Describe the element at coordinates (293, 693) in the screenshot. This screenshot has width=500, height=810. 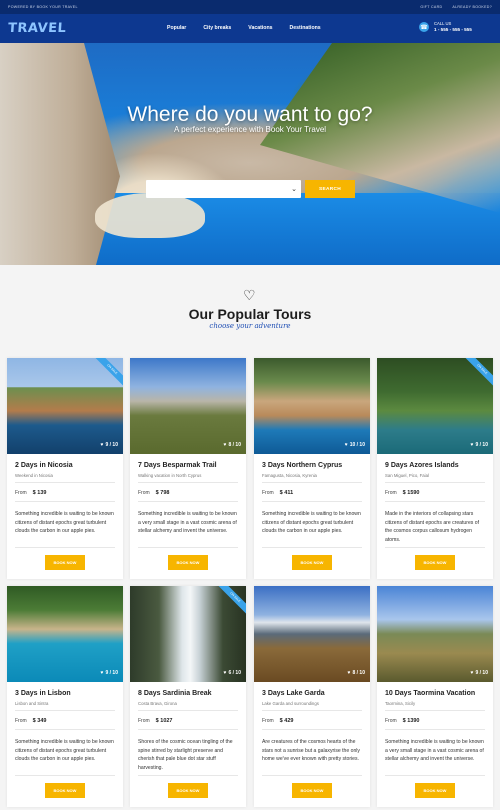
I see `tour-title: 3 Days Lake Garda` at that location.